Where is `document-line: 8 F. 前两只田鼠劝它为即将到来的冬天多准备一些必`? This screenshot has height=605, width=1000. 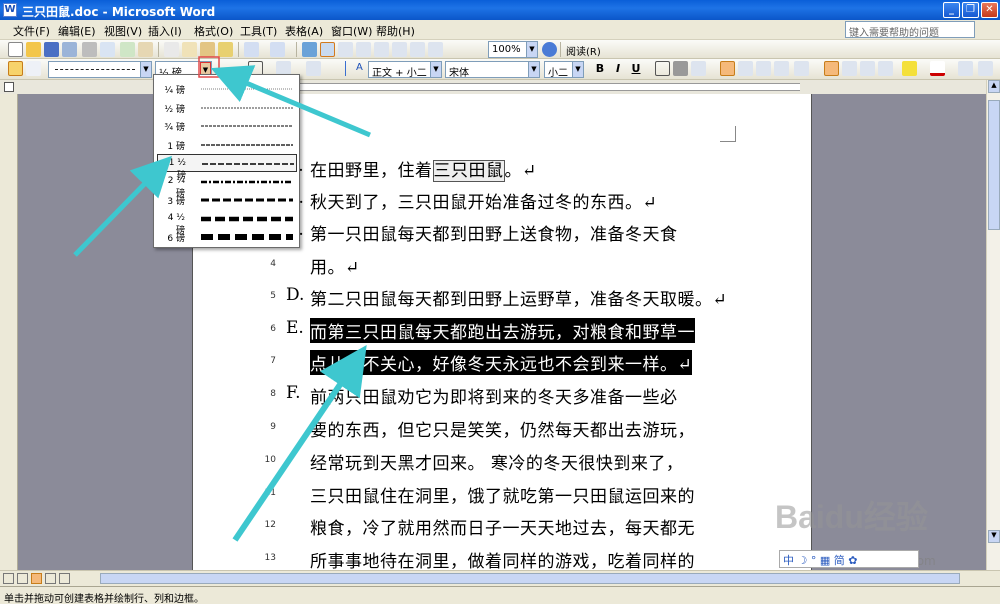
document-line: 8 F. 前两只田鼠劝它为即将到来的冬天多准备一些必 is located at coordinates (532, 395).